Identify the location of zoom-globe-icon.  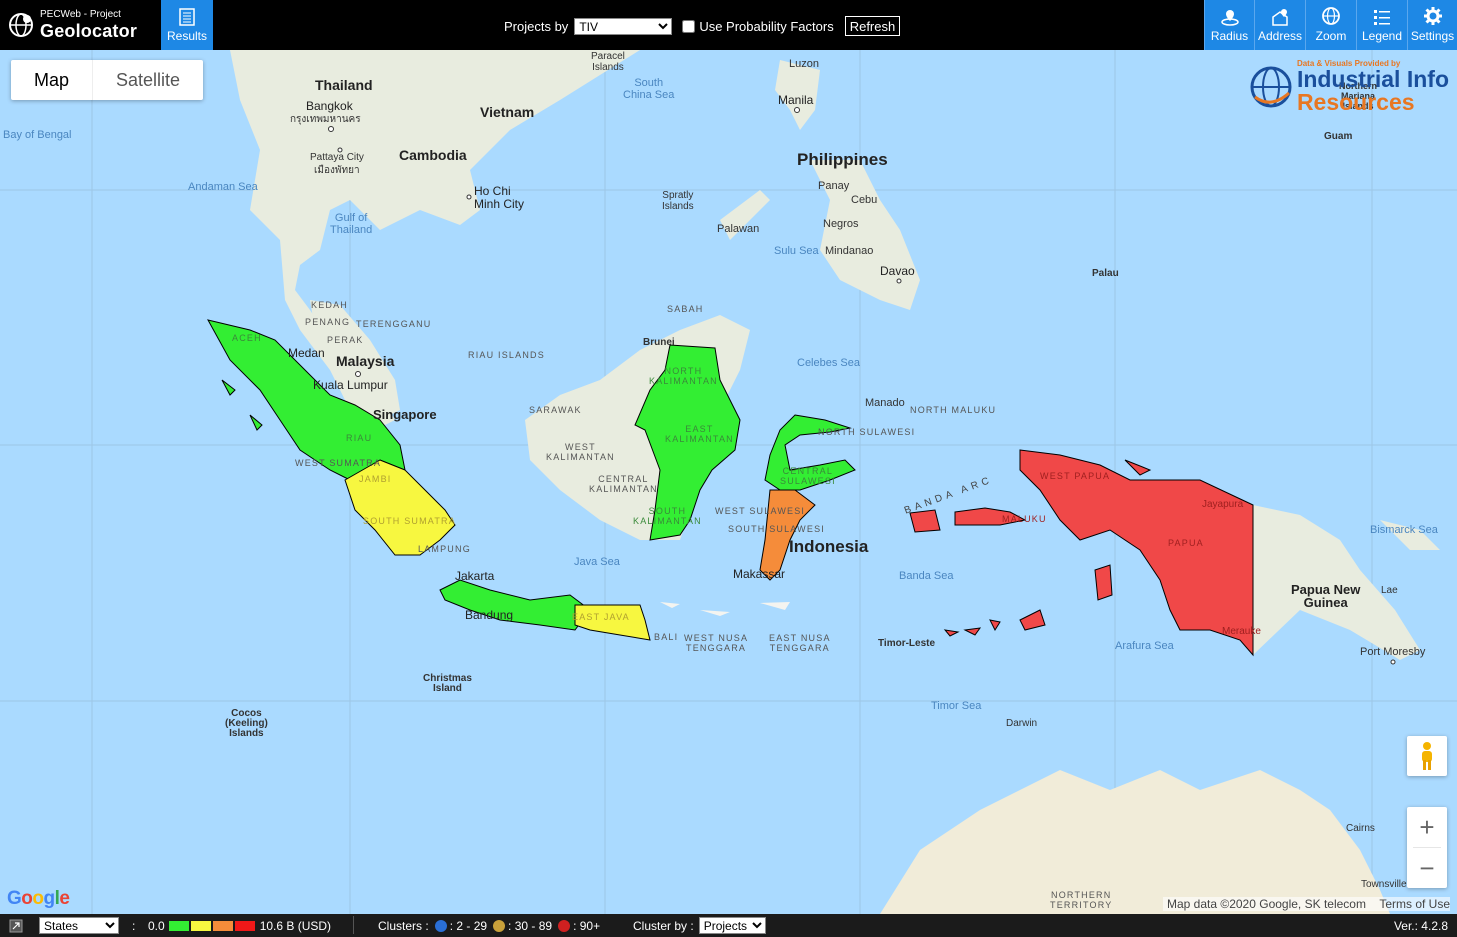
(1331, 16).